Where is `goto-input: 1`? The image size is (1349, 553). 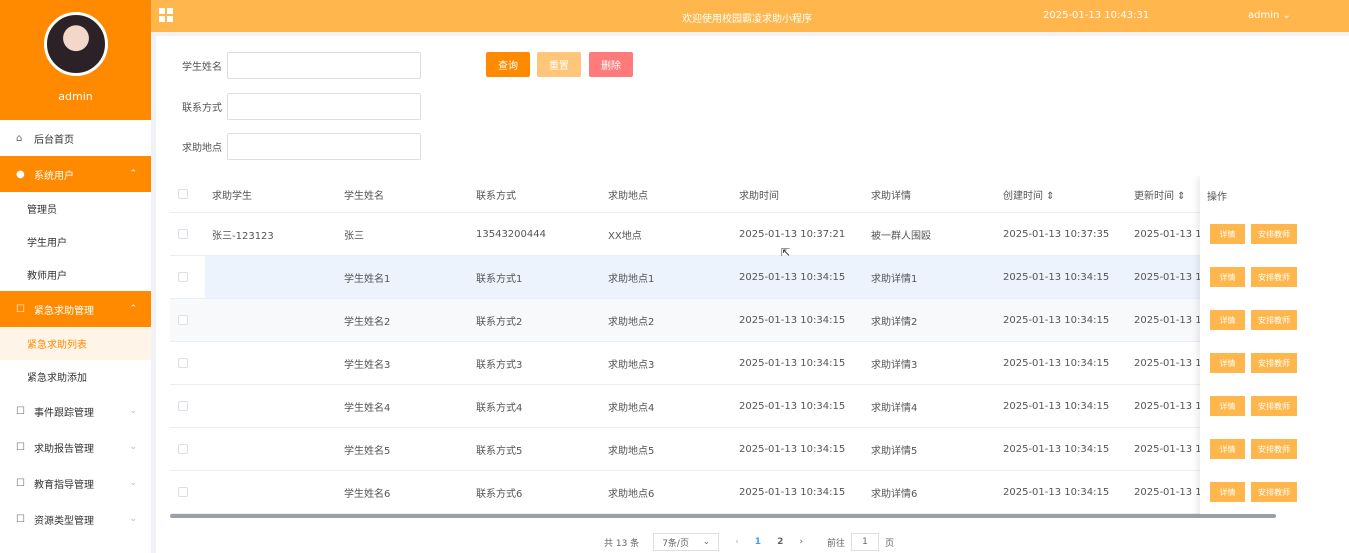
goto-input: 1 is located at coordinates (864, 542).